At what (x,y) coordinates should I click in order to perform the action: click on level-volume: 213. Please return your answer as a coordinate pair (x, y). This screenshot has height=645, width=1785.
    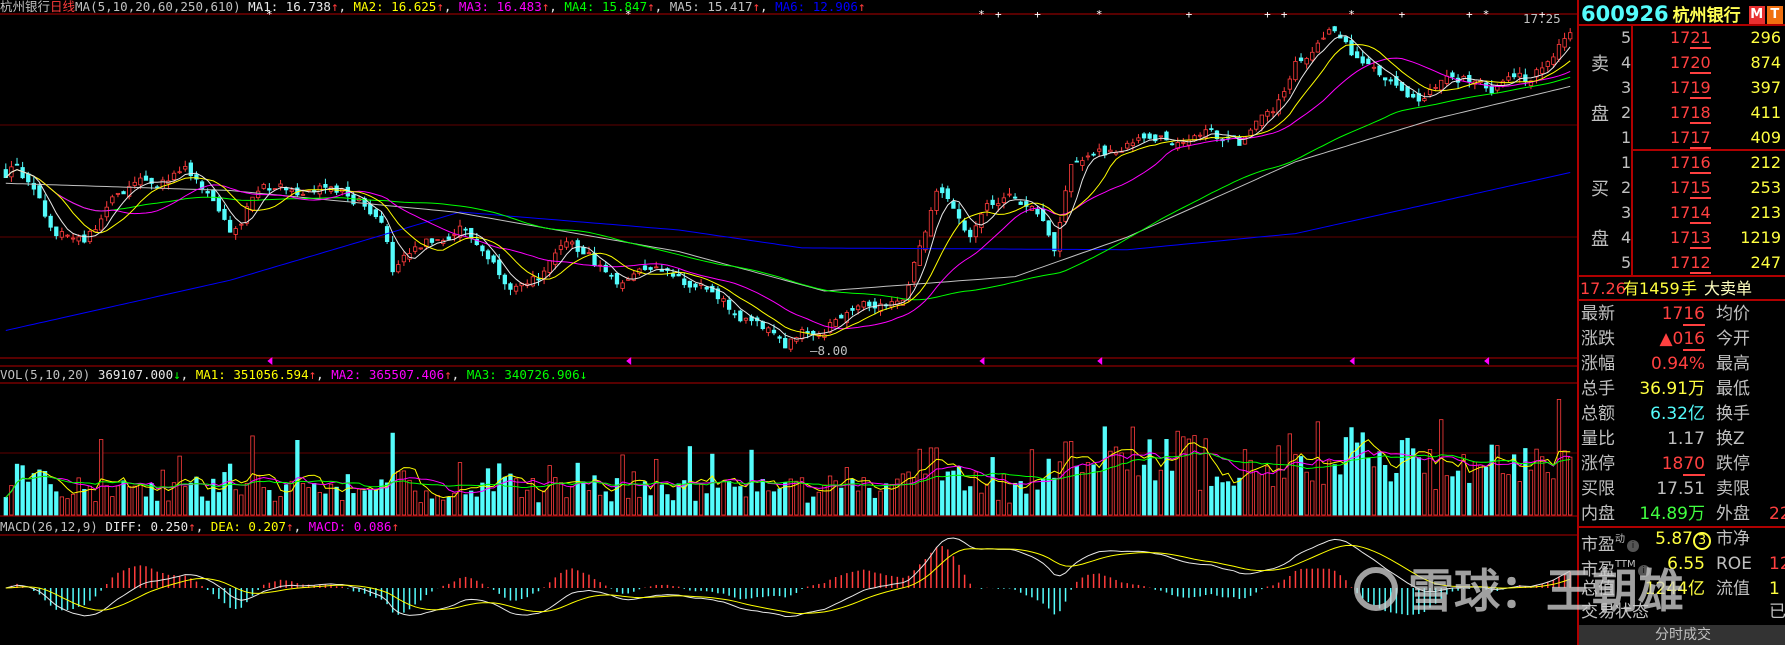
    Looking at the image, I should click on (1765, 212).